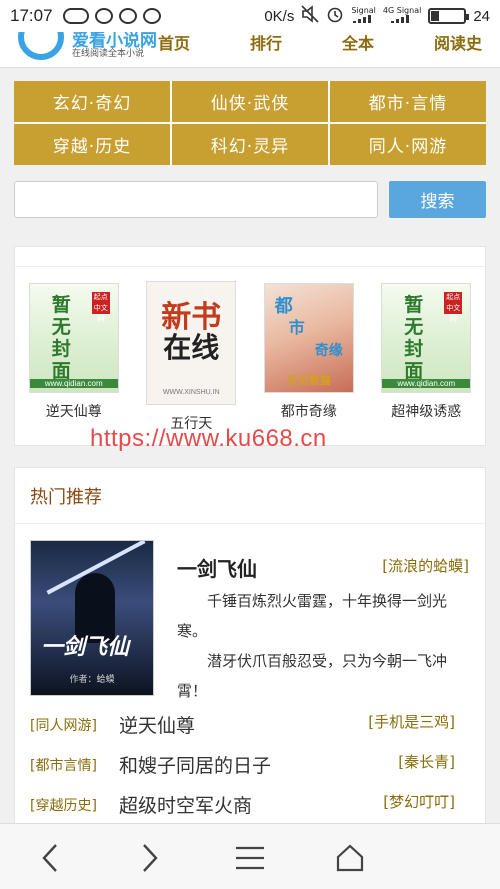 The height and width of the screenshot is (889, 500). Describe the element at coordinates (150, 858) in the screenshot. I see `forward-icon` at that location.